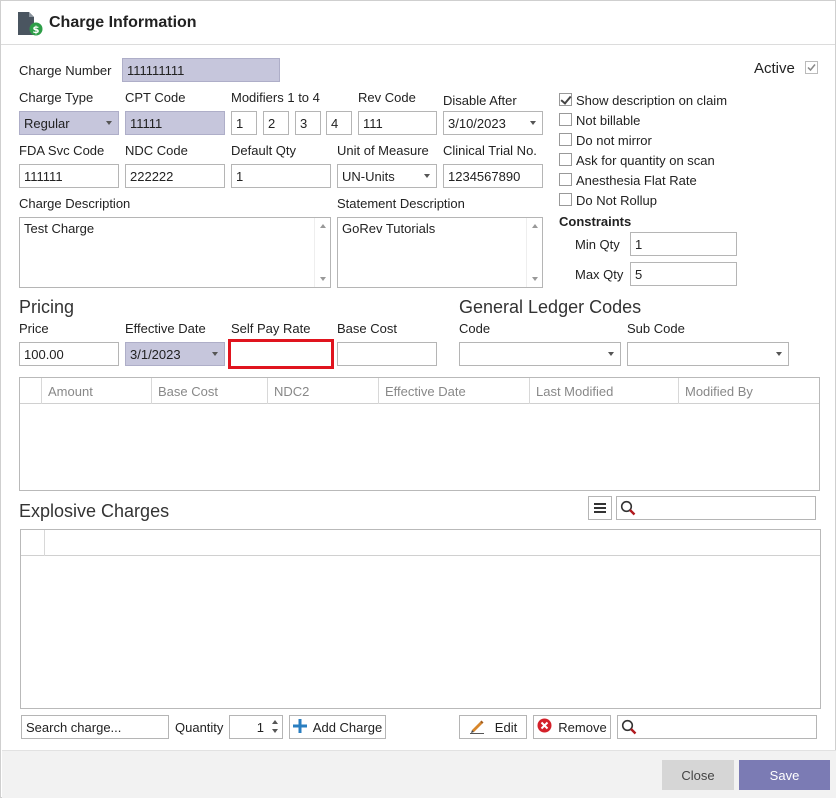 The height and width of the screenshot is (798, 836). Describe the element at coordinates (75, 203) in the screenshot. I see `charge-description-label: Charge Description` at that location.